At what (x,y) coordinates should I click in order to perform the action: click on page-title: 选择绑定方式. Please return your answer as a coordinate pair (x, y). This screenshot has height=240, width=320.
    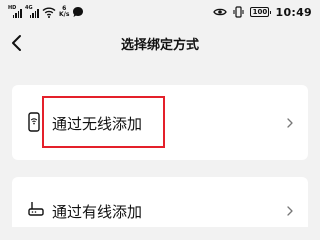
    Looking at the image, I should click on (159, 45).